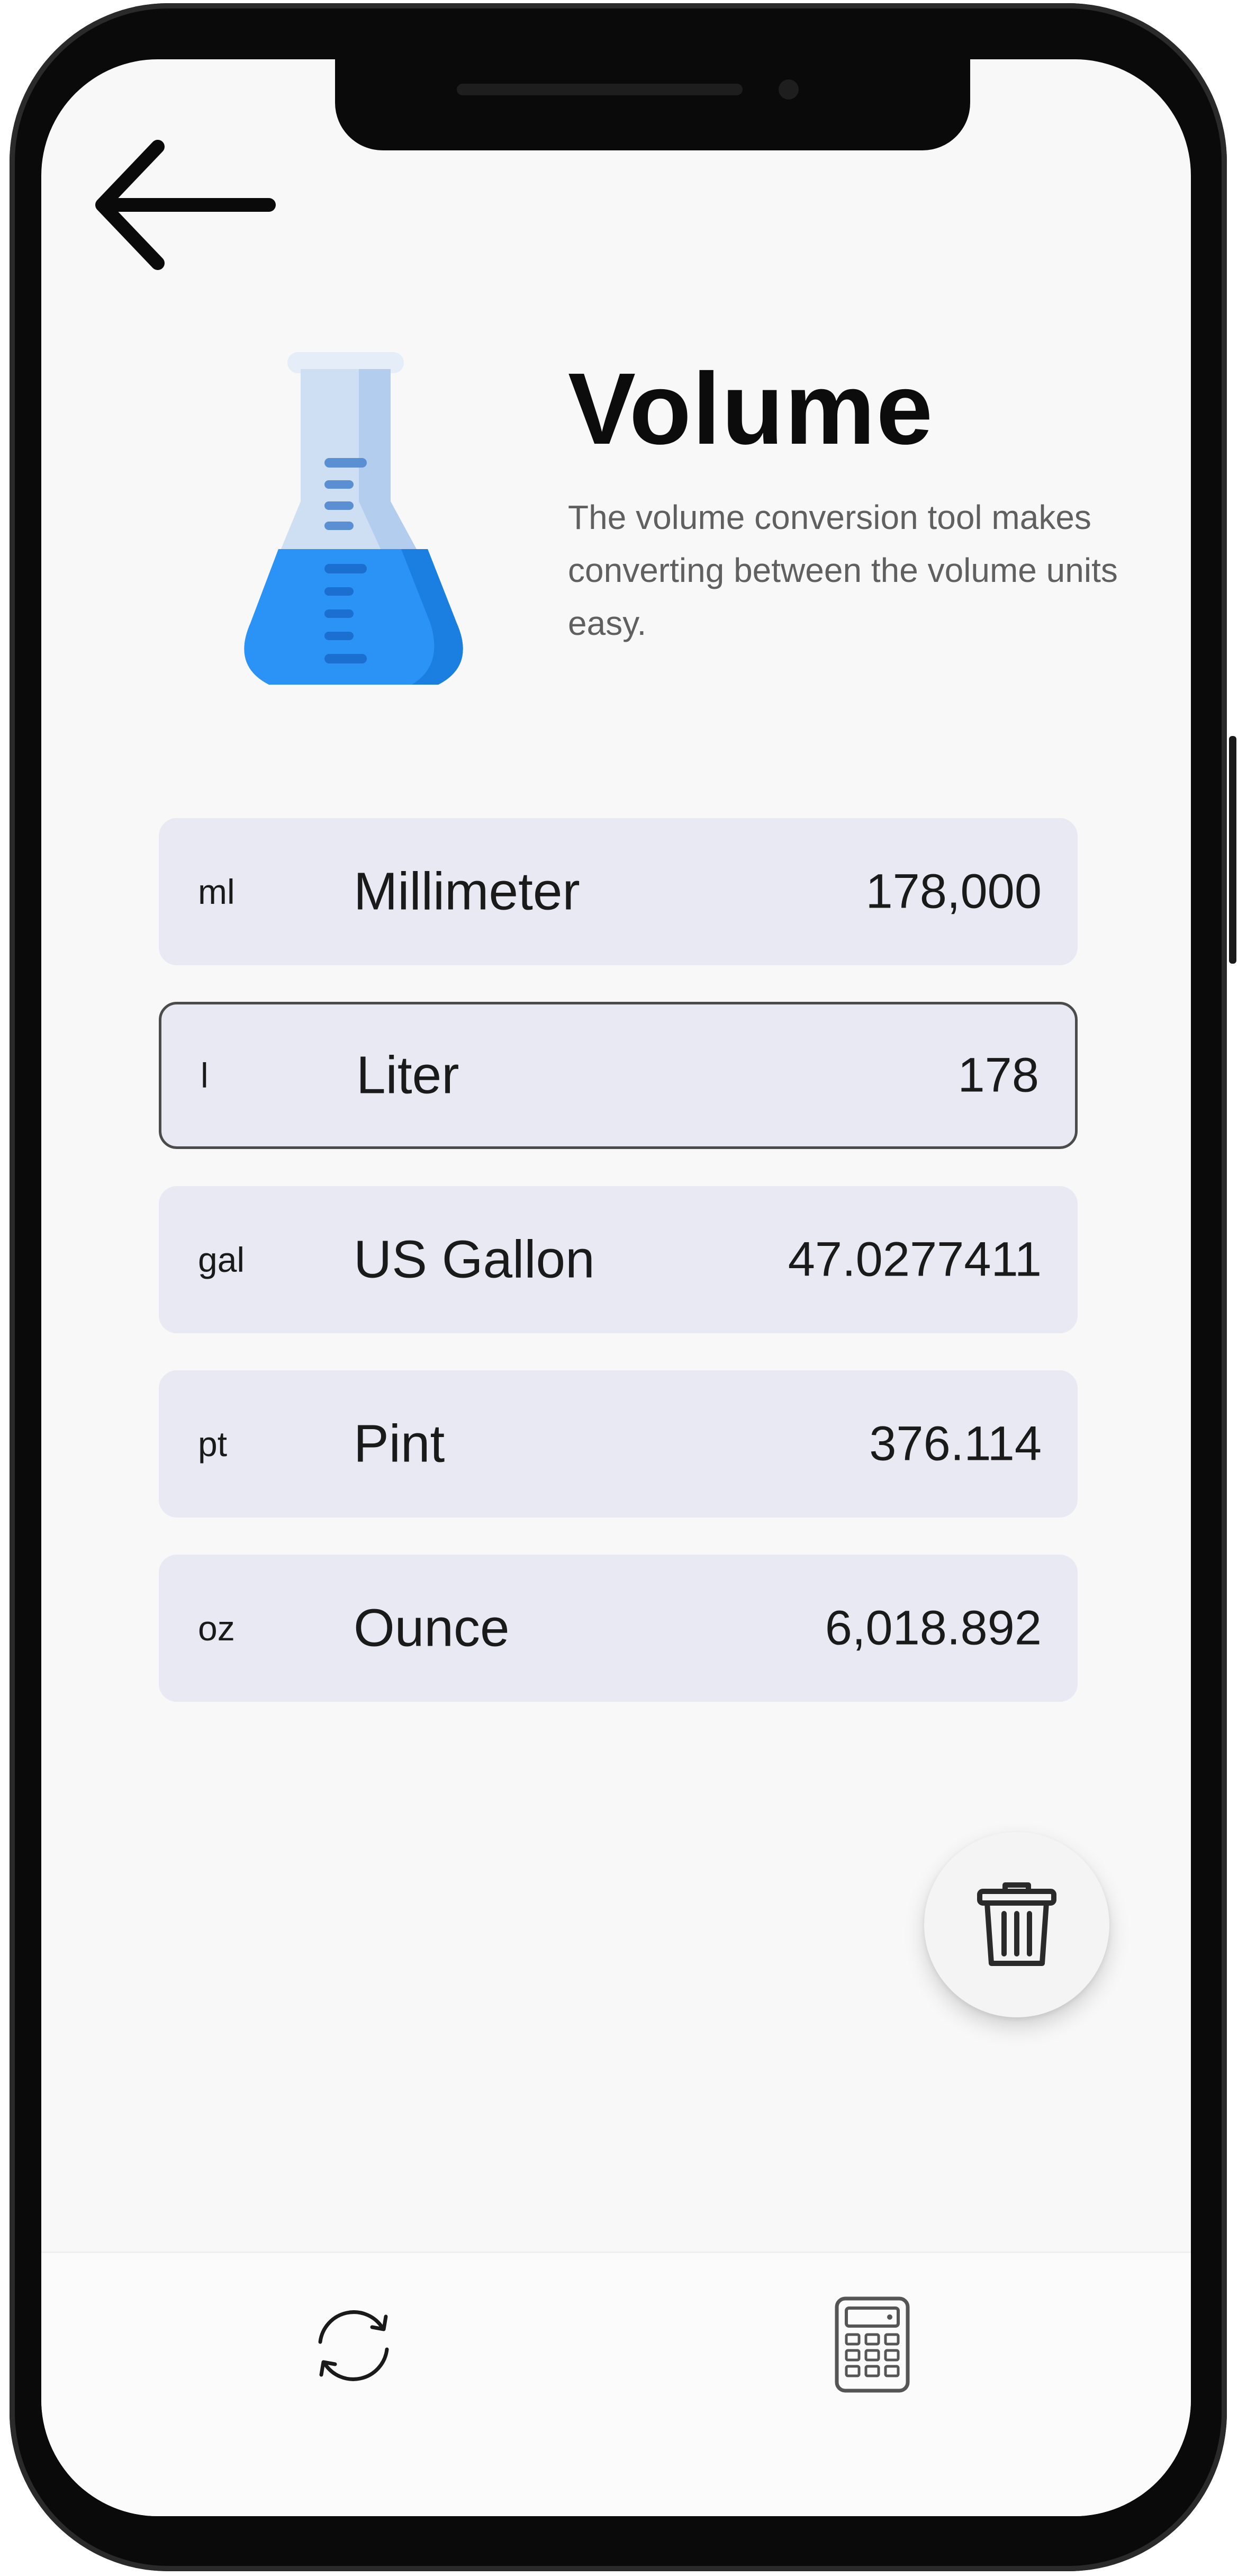 This screenshot has height=2576, width=1238. I want to click on arrow-left-icon, so click(185, 205).